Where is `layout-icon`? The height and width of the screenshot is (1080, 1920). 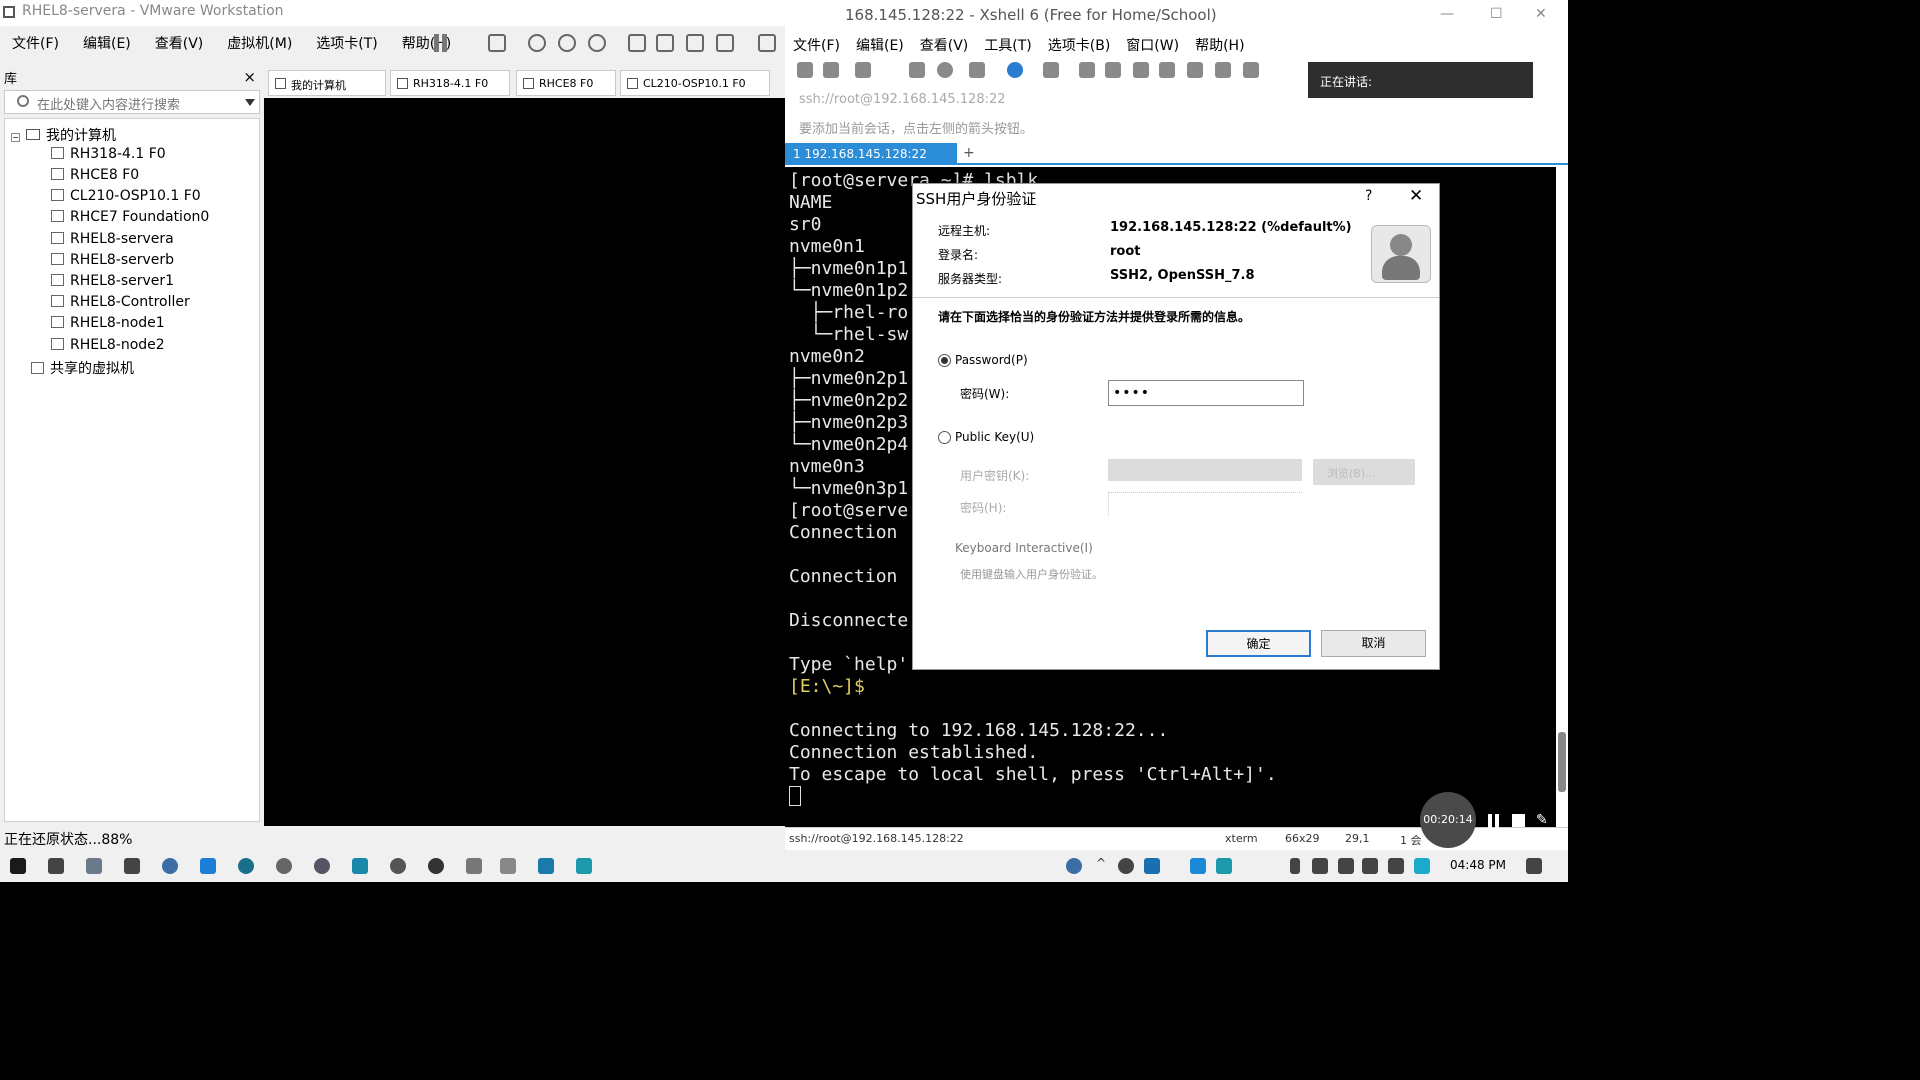 layout-icon is located at coordinates (1251, 70).